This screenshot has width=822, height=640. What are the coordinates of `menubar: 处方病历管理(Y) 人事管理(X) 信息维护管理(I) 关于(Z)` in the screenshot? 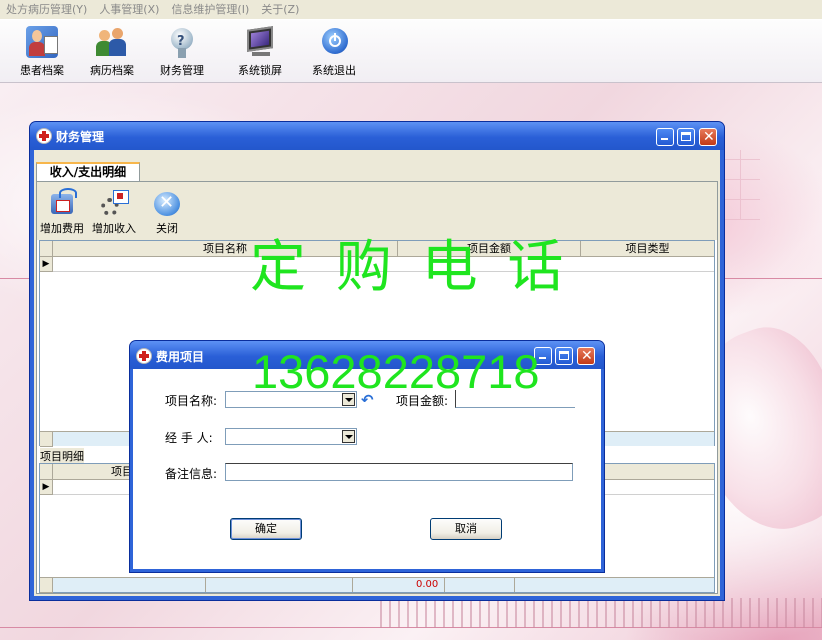 It's located at (411, 10).